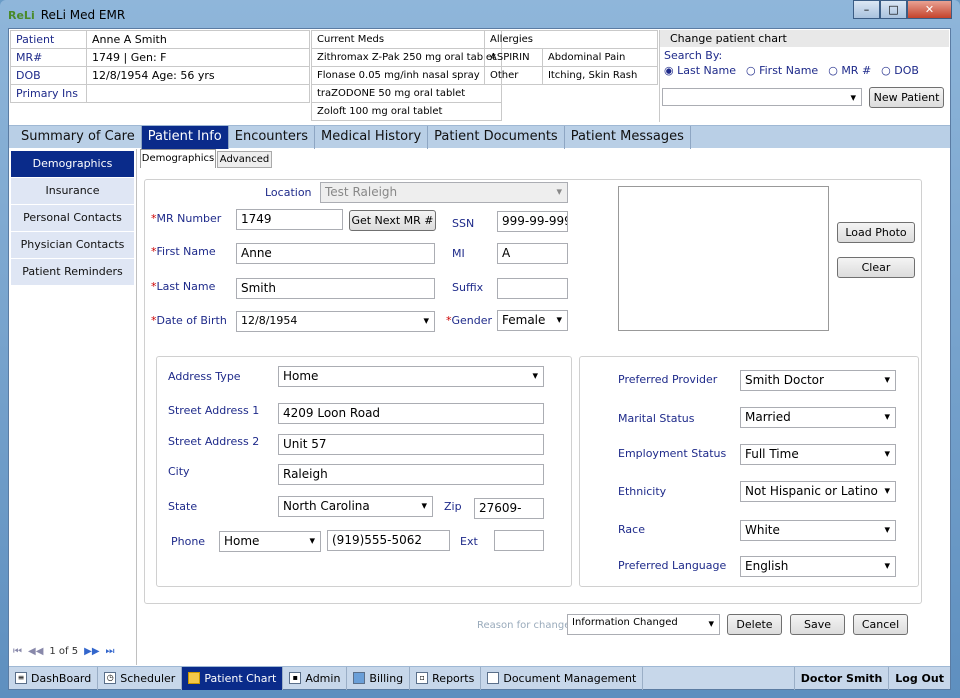 The image size is (960, 698). Describe the element at coordinates (17, 651) in the screenshot. I see `first-page-icon: ⏮` at that location.